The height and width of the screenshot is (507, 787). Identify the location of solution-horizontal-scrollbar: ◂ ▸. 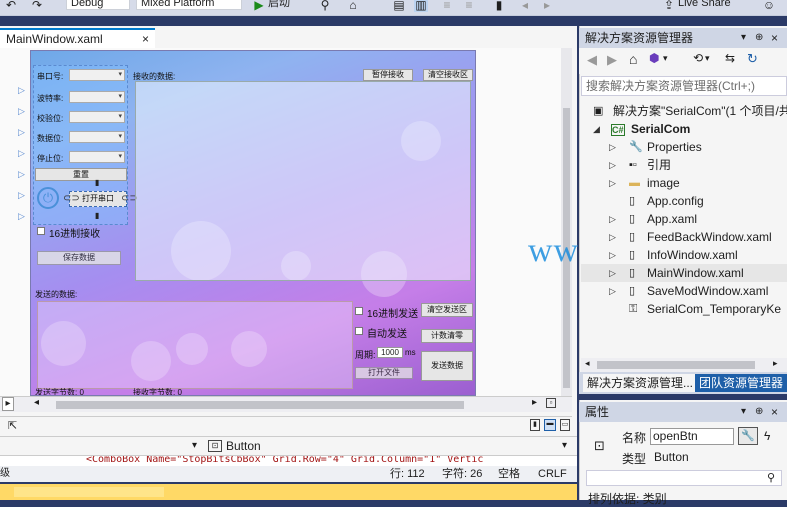
(684, 365).